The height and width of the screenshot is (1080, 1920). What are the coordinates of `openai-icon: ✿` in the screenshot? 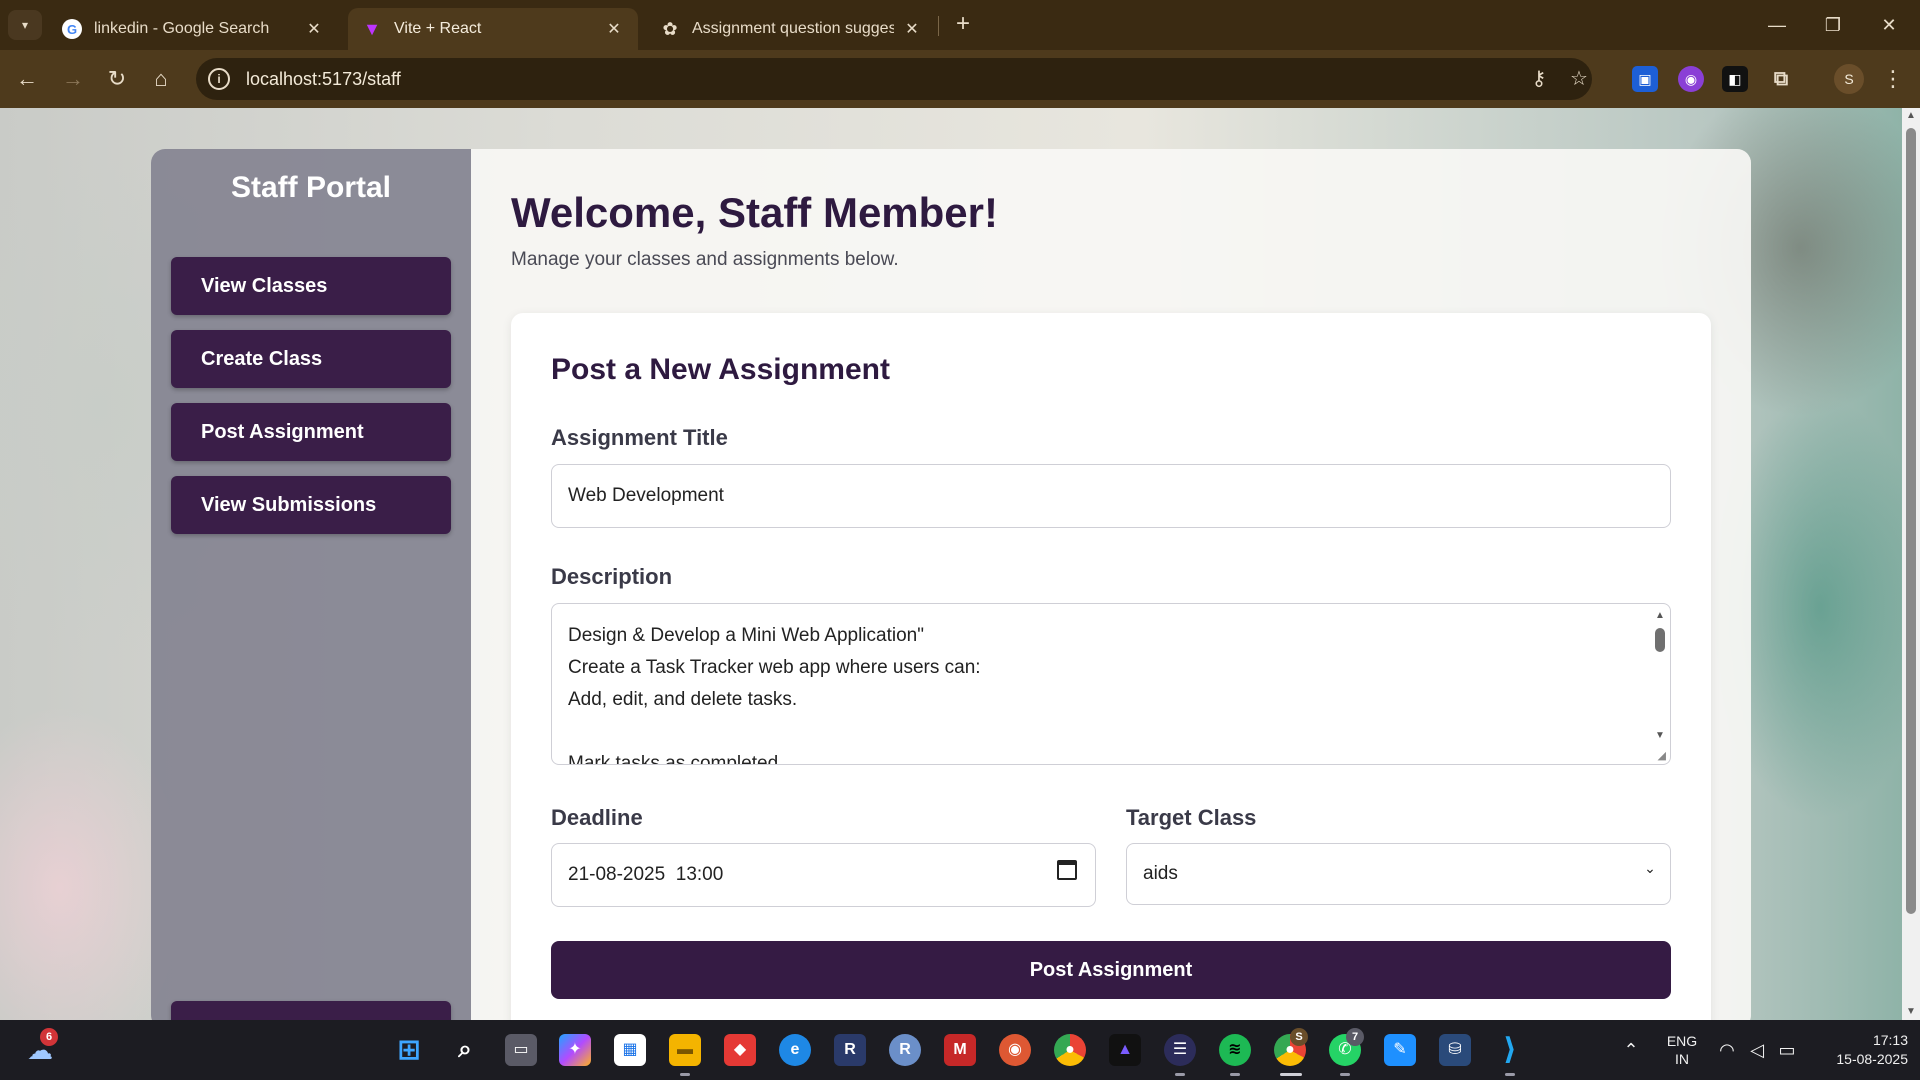 It's located at (670, 28).